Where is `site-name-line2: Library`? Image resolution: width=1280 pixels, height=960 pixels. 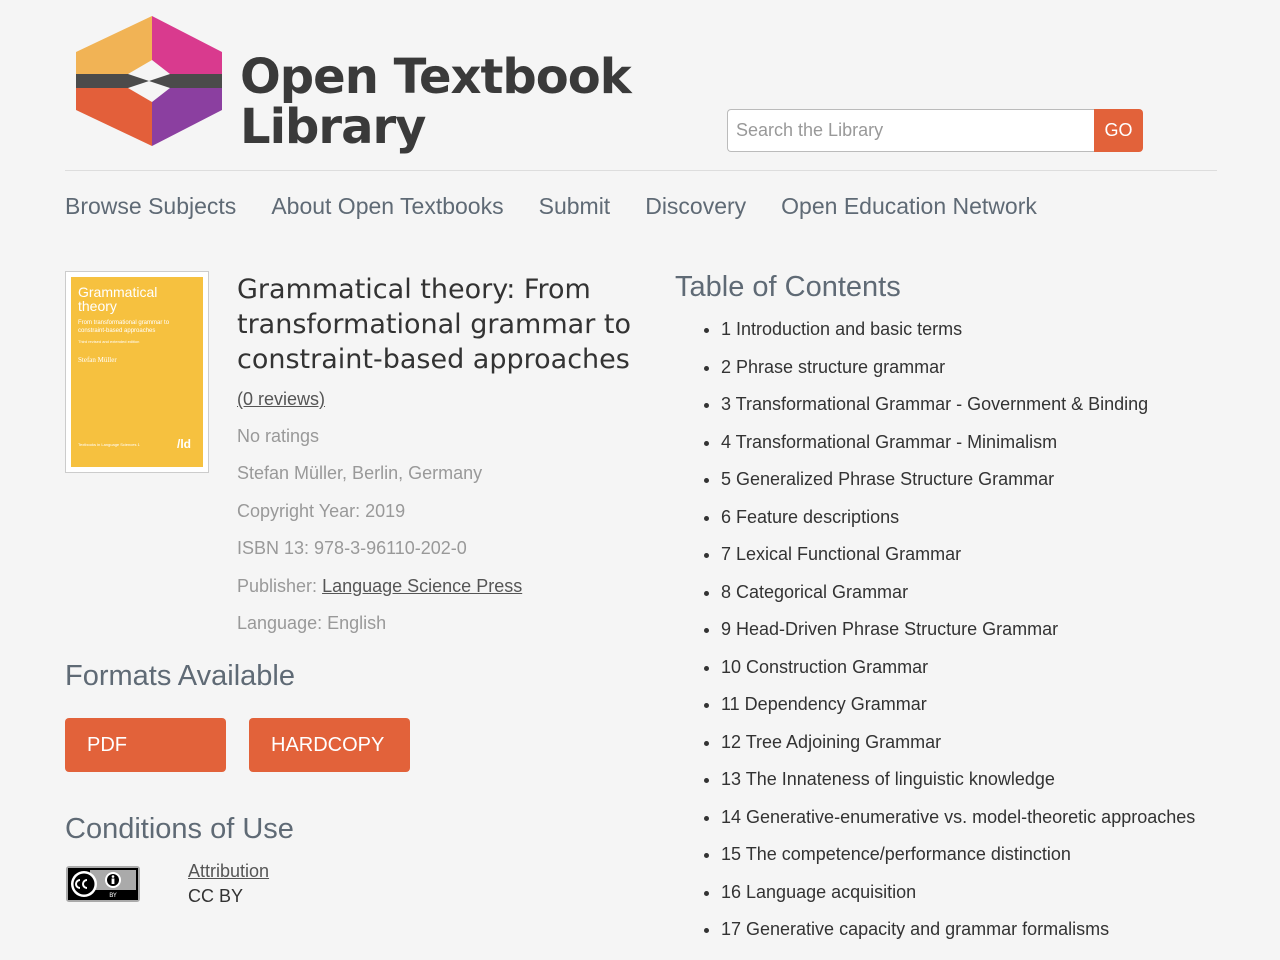
site-name-line2: Library is located at coordinates (333, 127).